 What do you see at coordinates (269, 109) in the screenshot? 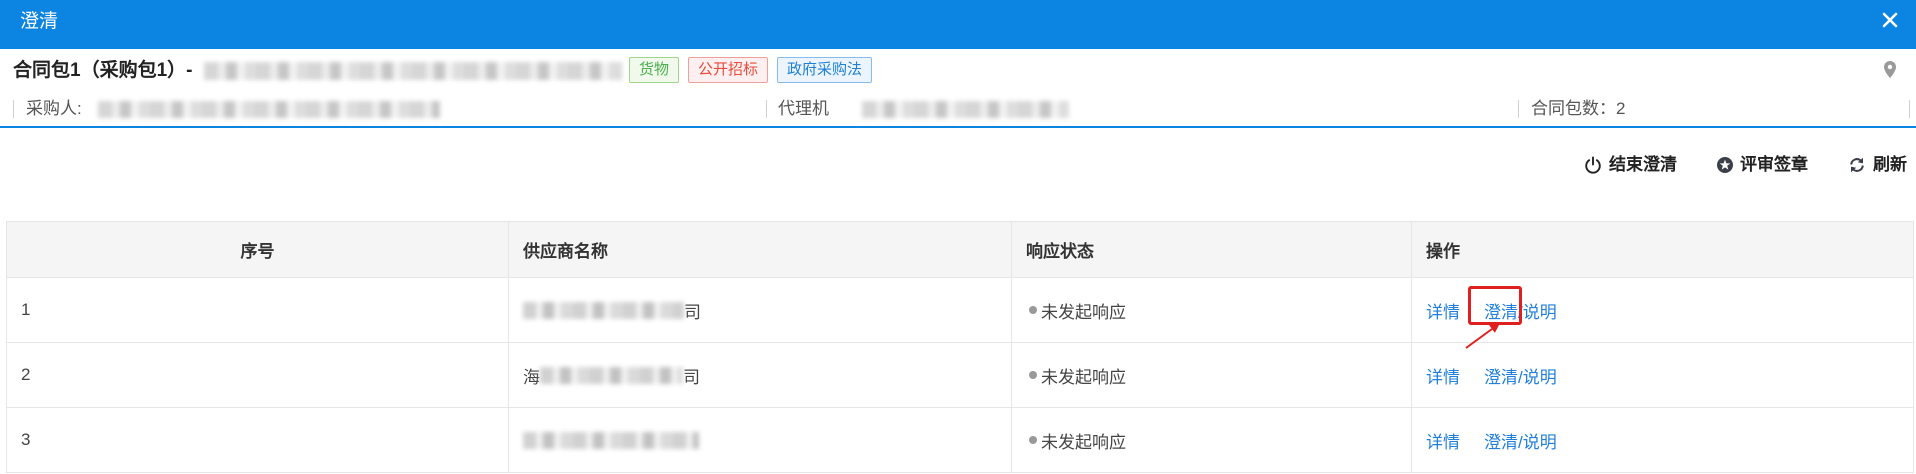
I see `redacted-purchaser` at bounding box center [269, 109].